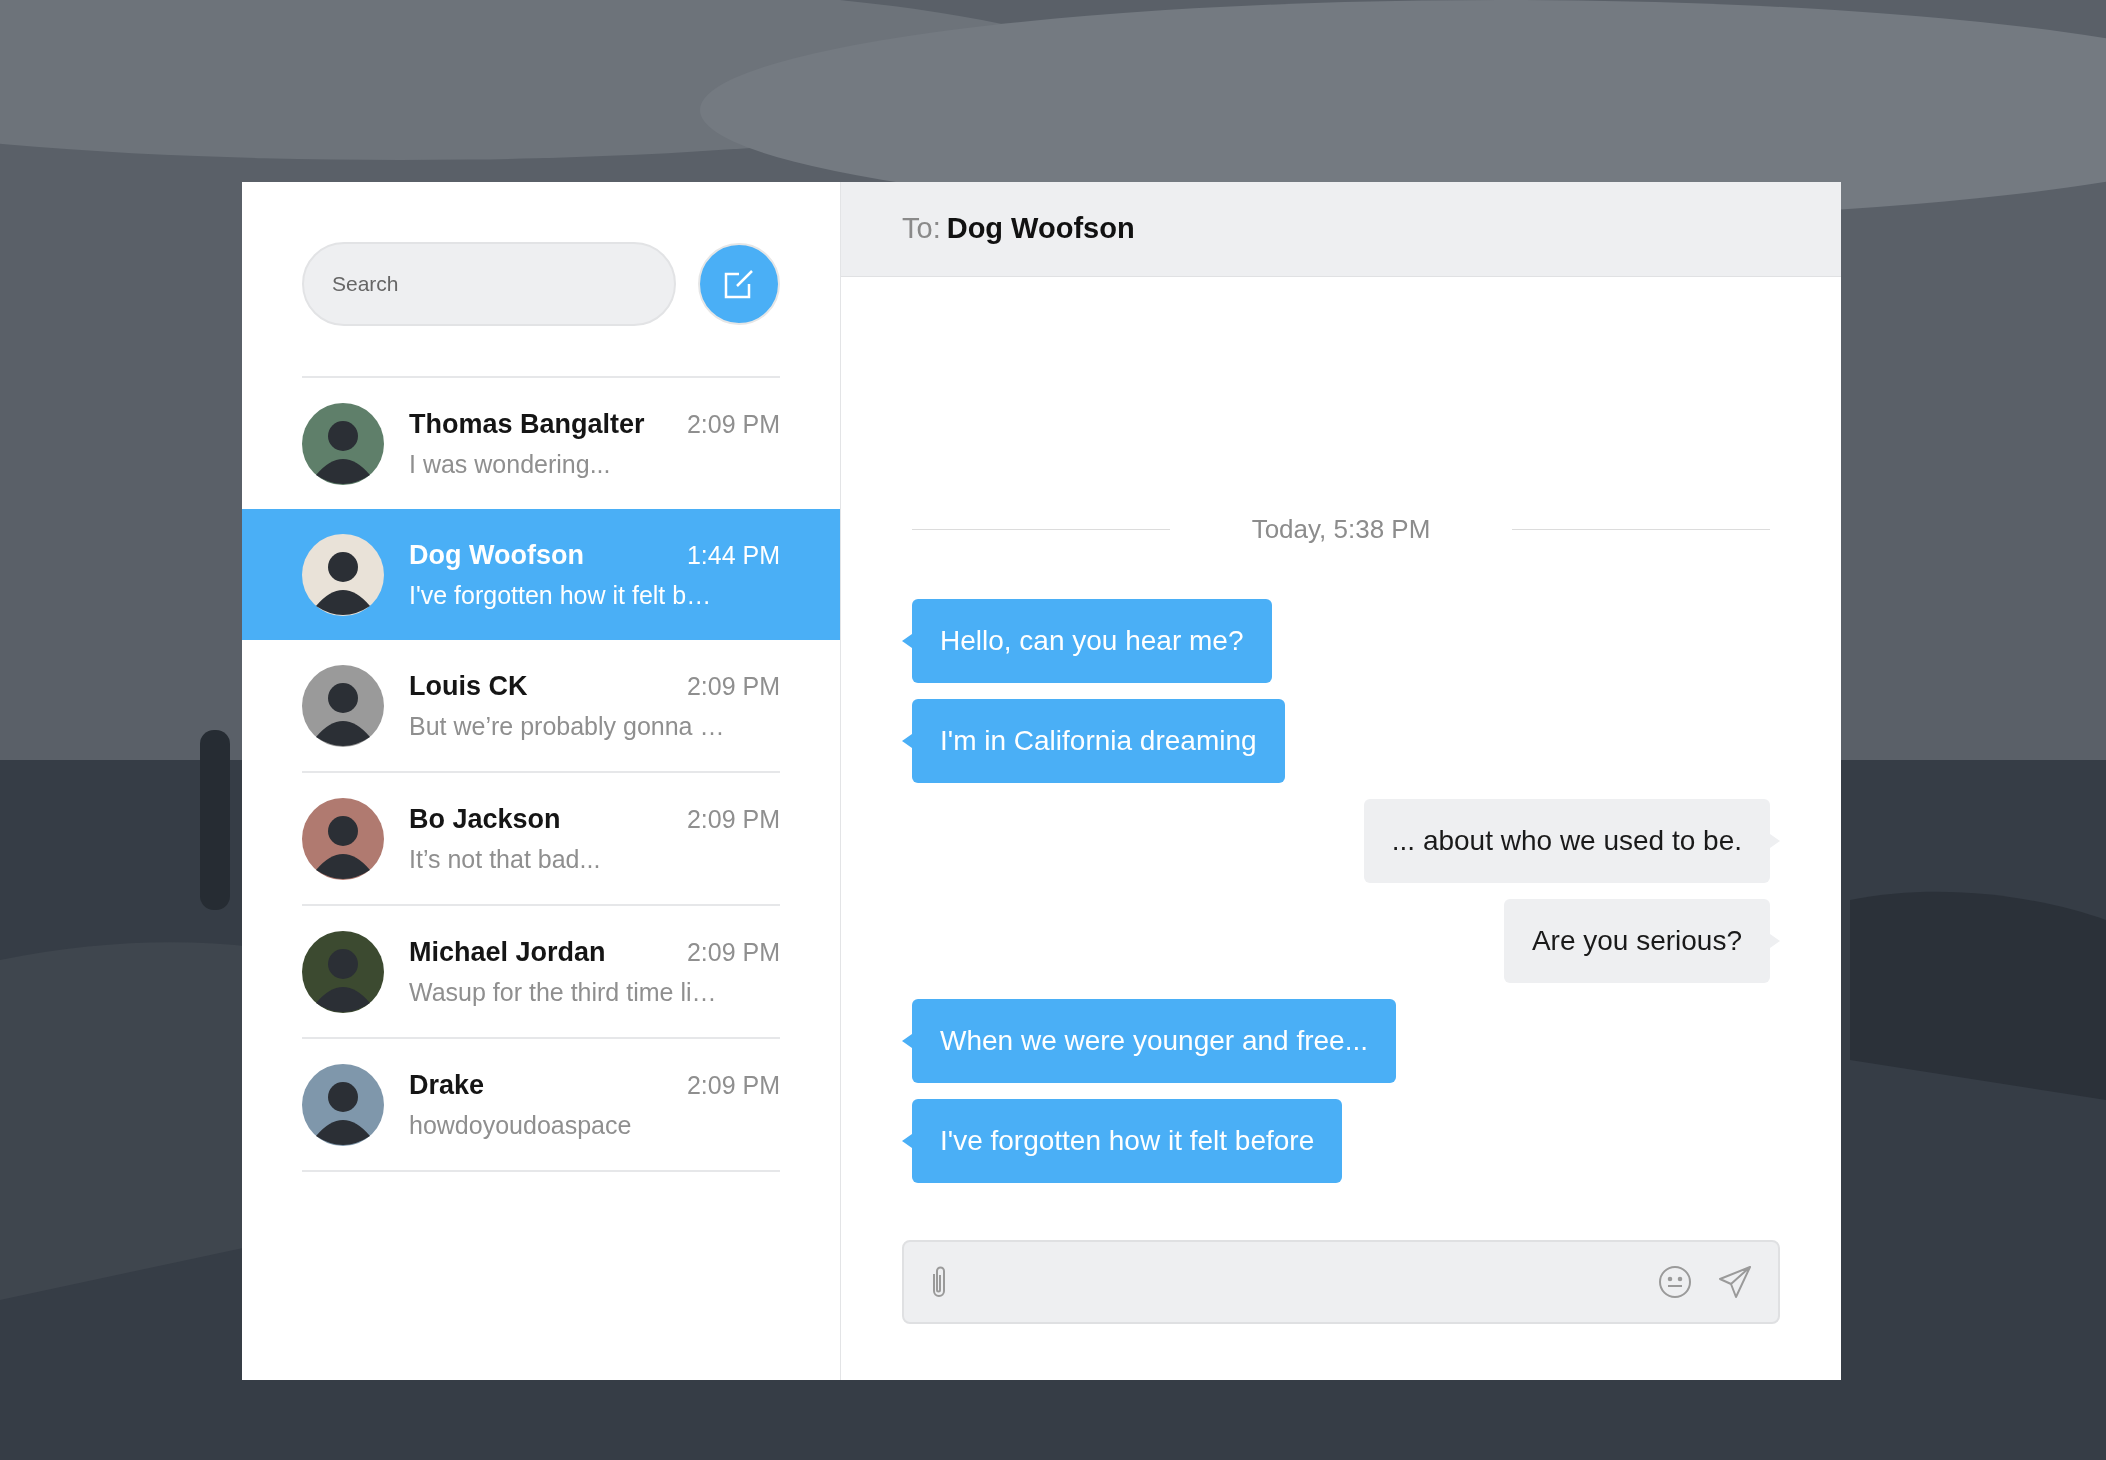 Image resolution: width=2106 pixels, height=1460 pixels. I want to click on date-divider: Today, 5:38 PM, so click(1341, 529).